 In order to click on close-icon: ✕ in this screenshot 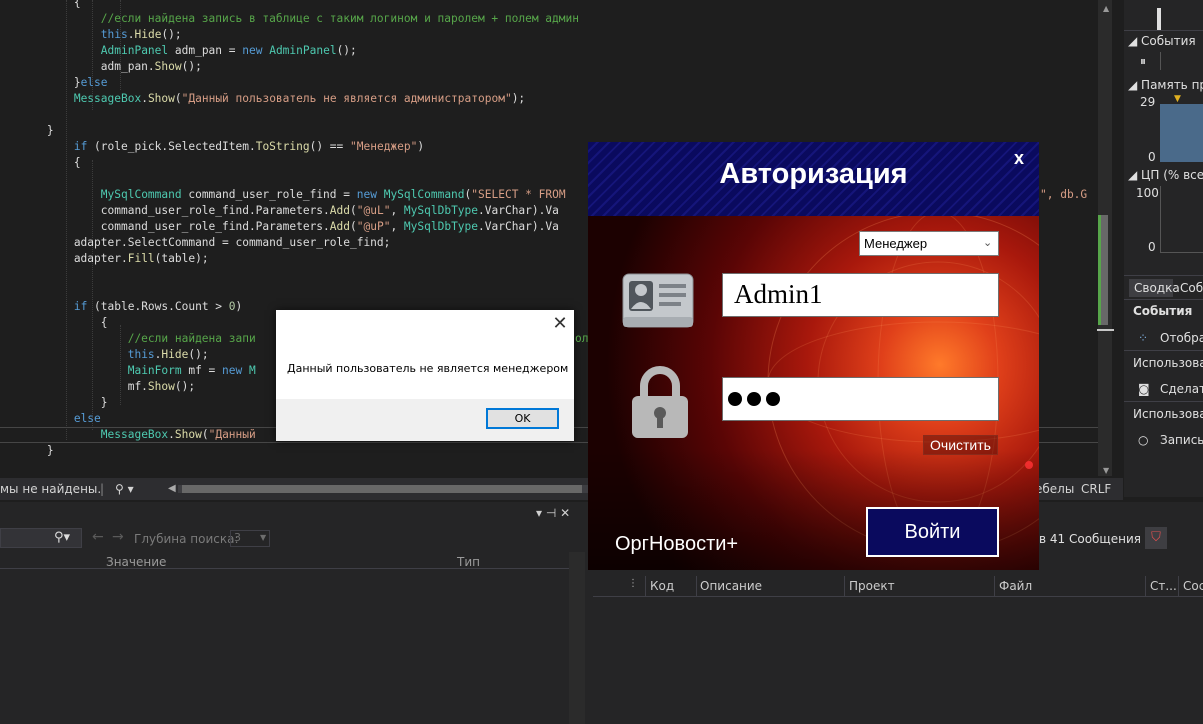, I will do `click(560, 324)`.